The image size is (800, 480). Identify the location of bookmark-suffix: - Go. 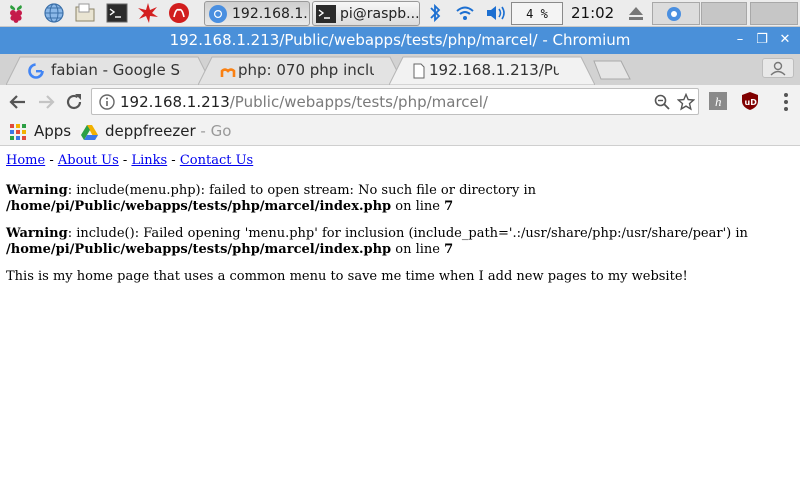
(213, 131).